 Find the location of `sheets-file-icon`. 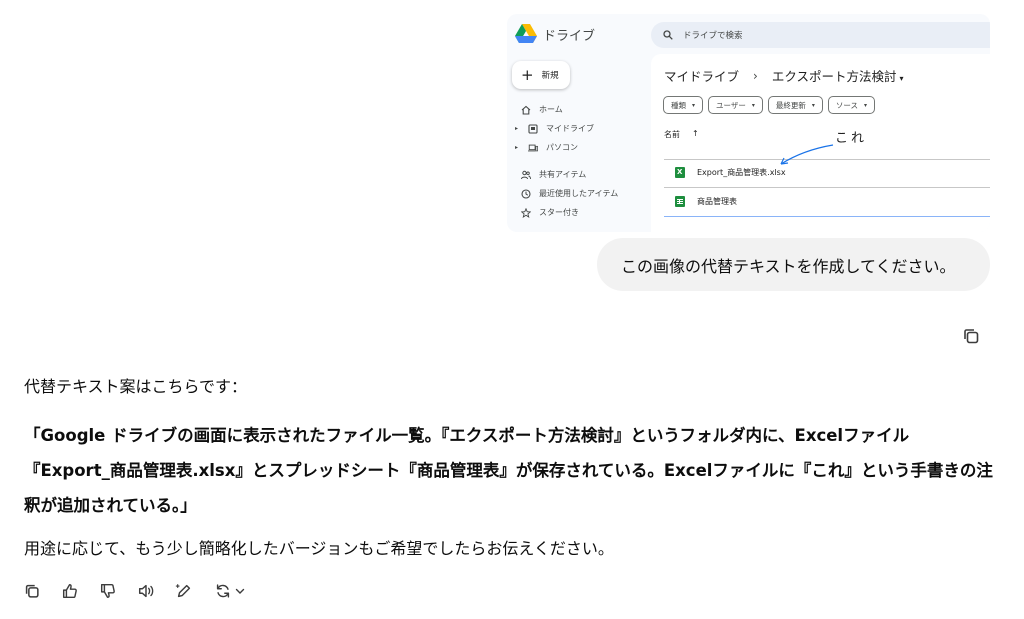

sheets-file-icon is located at coordinates (680, 201).